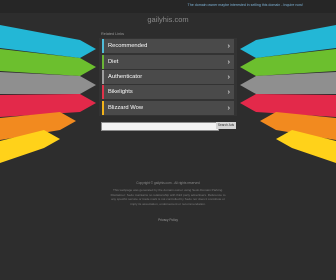  Describe the element at coordinates (168, 46) in the screenshot. I see `link-recommended: Recommended ›` at that location.